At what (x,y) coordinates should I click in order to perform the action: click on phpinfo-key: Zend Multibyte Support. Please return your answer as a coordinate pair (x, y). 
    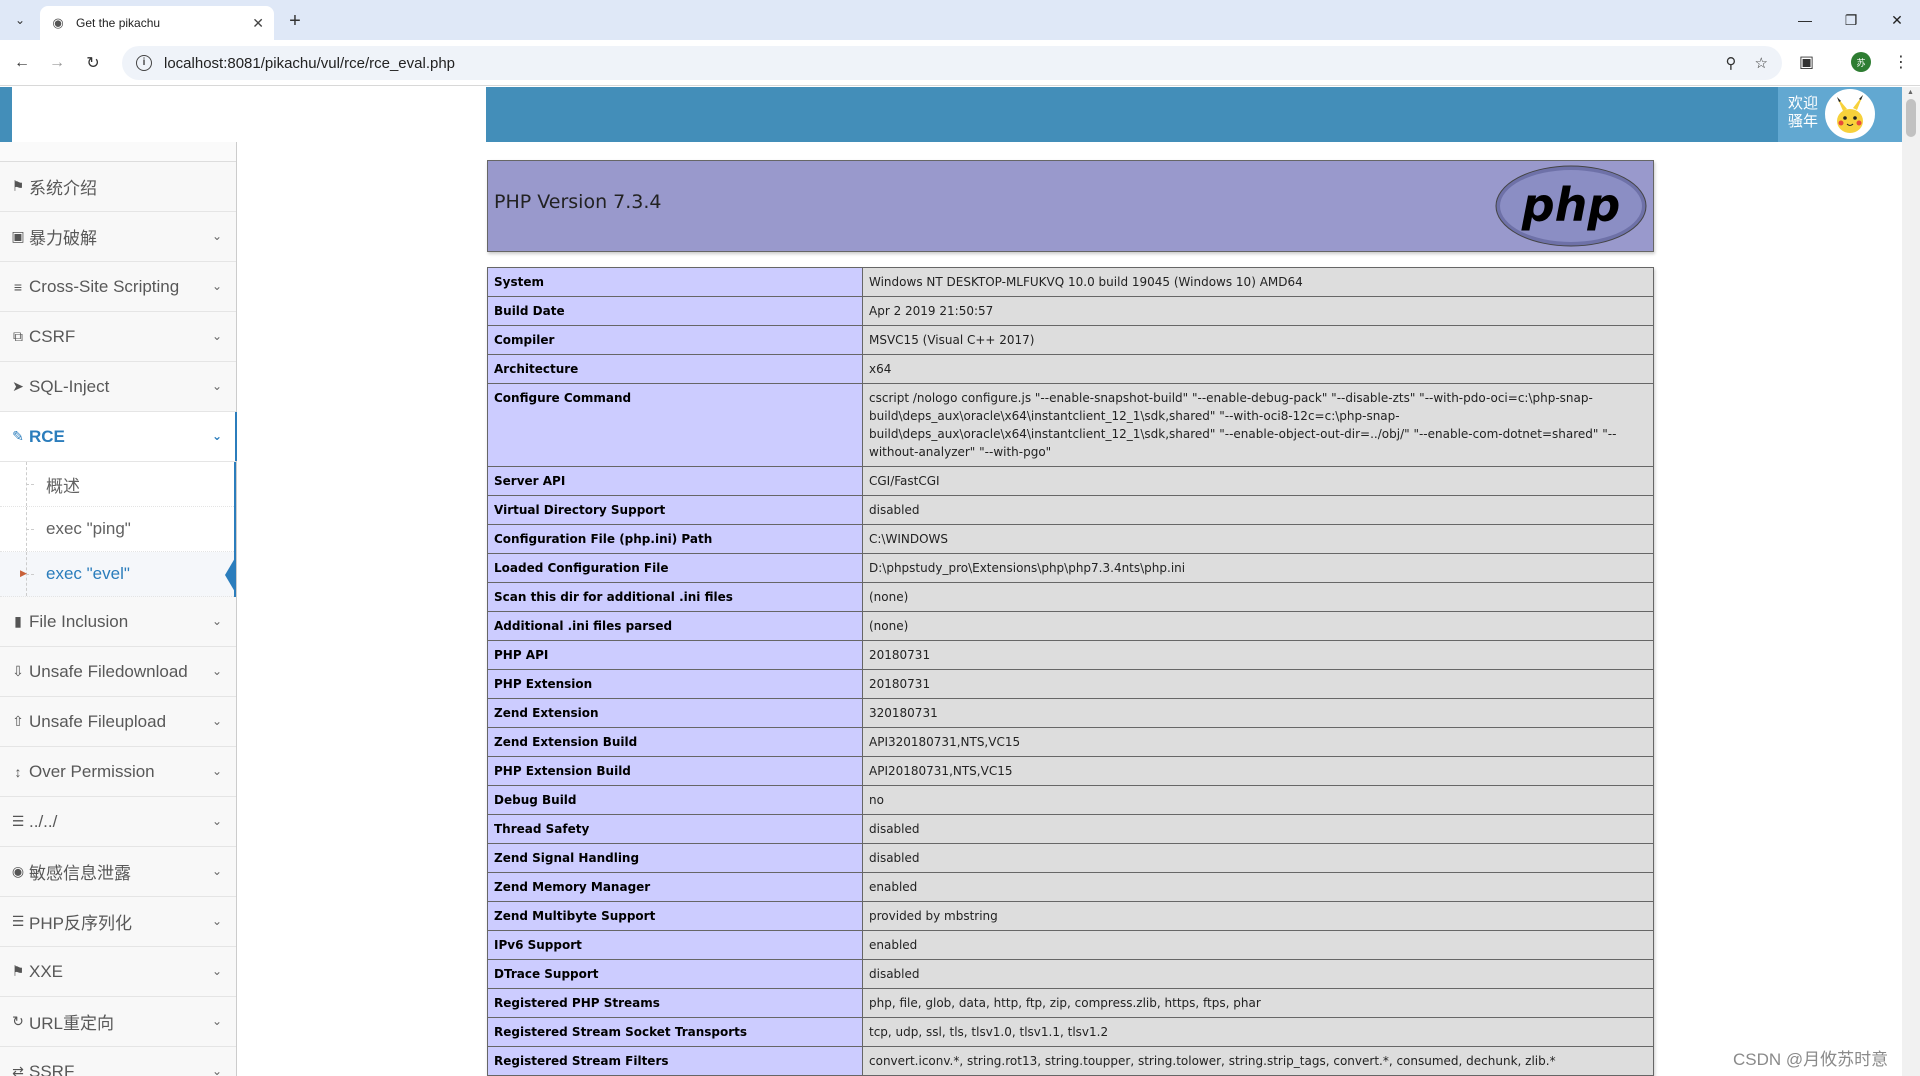
    Looking at the image, I should click on (675, 916).